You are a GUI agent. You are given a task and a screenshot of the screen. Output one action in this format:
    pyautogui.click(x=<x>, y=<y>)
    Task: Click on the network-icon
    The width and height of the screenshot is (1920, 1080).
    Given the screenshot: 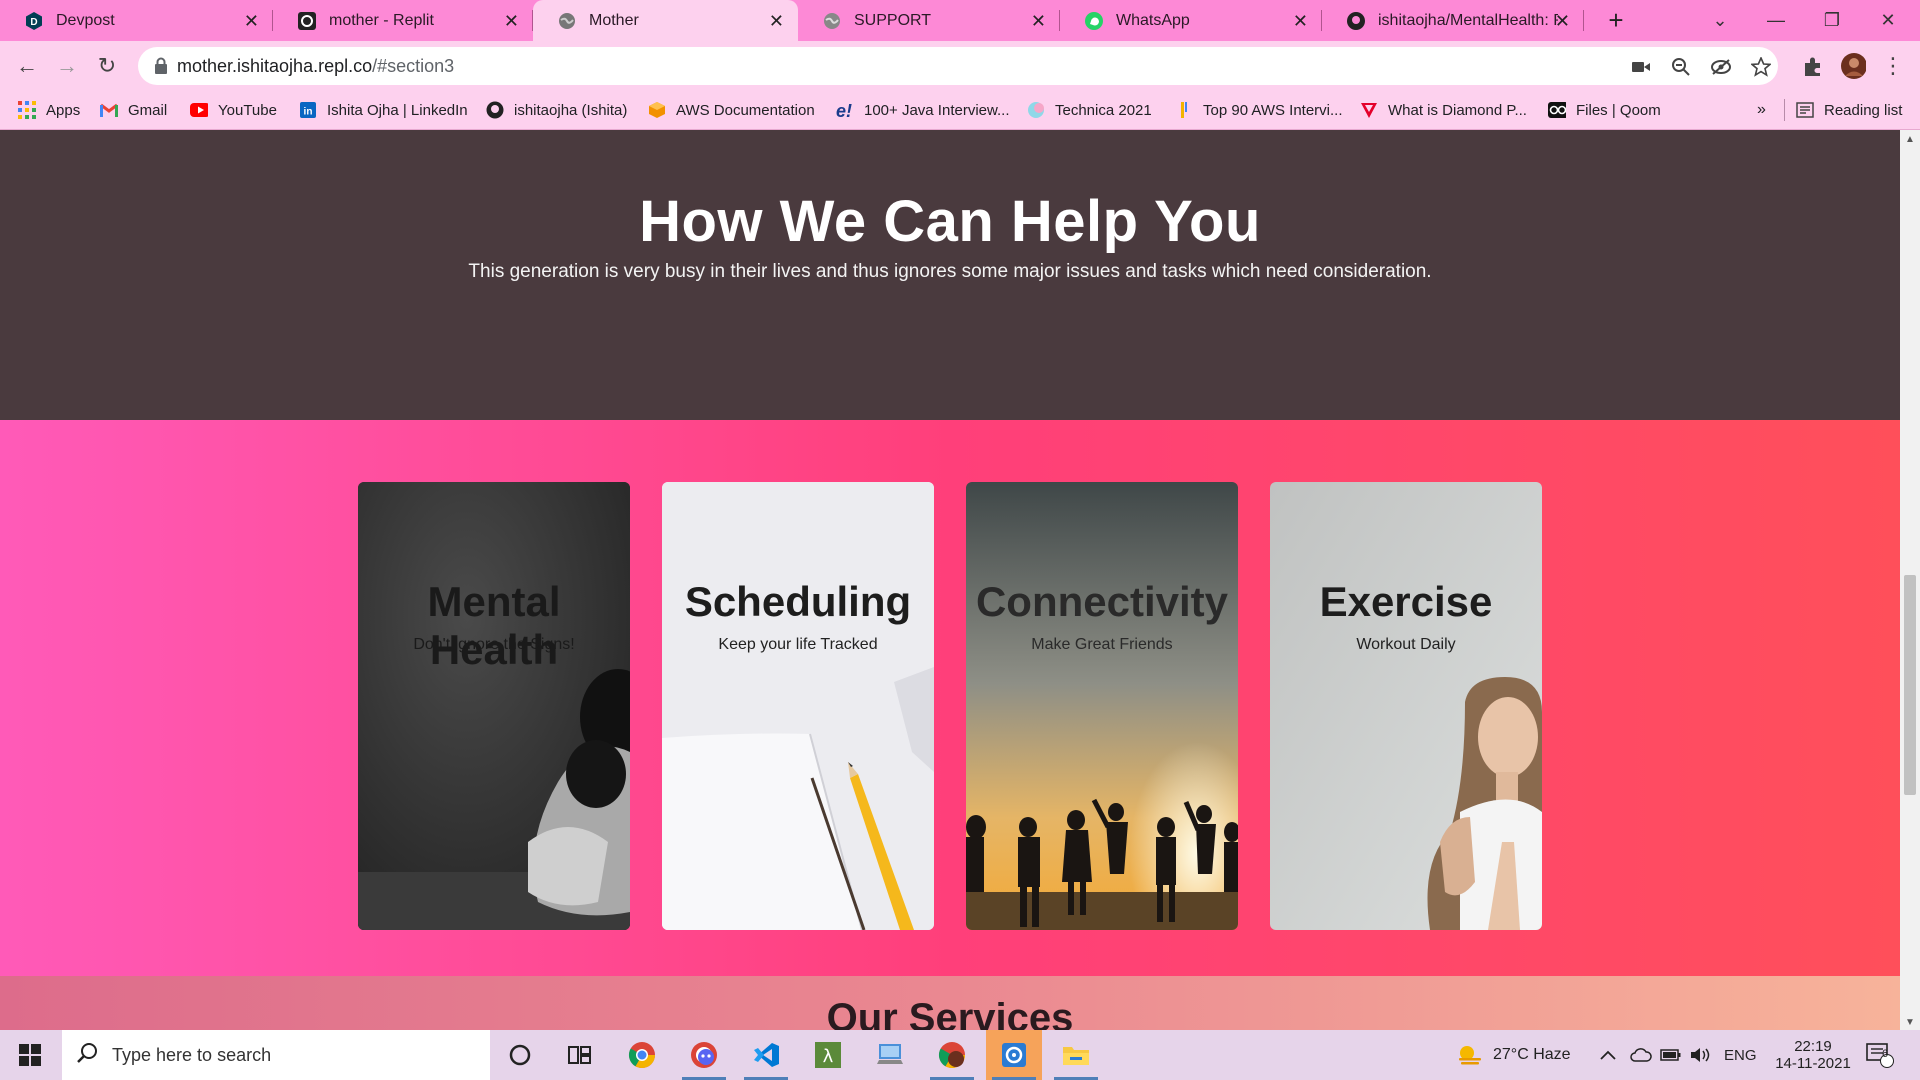 What is the action you would take?
    pyautogui.click(x=890, y=1055)
    